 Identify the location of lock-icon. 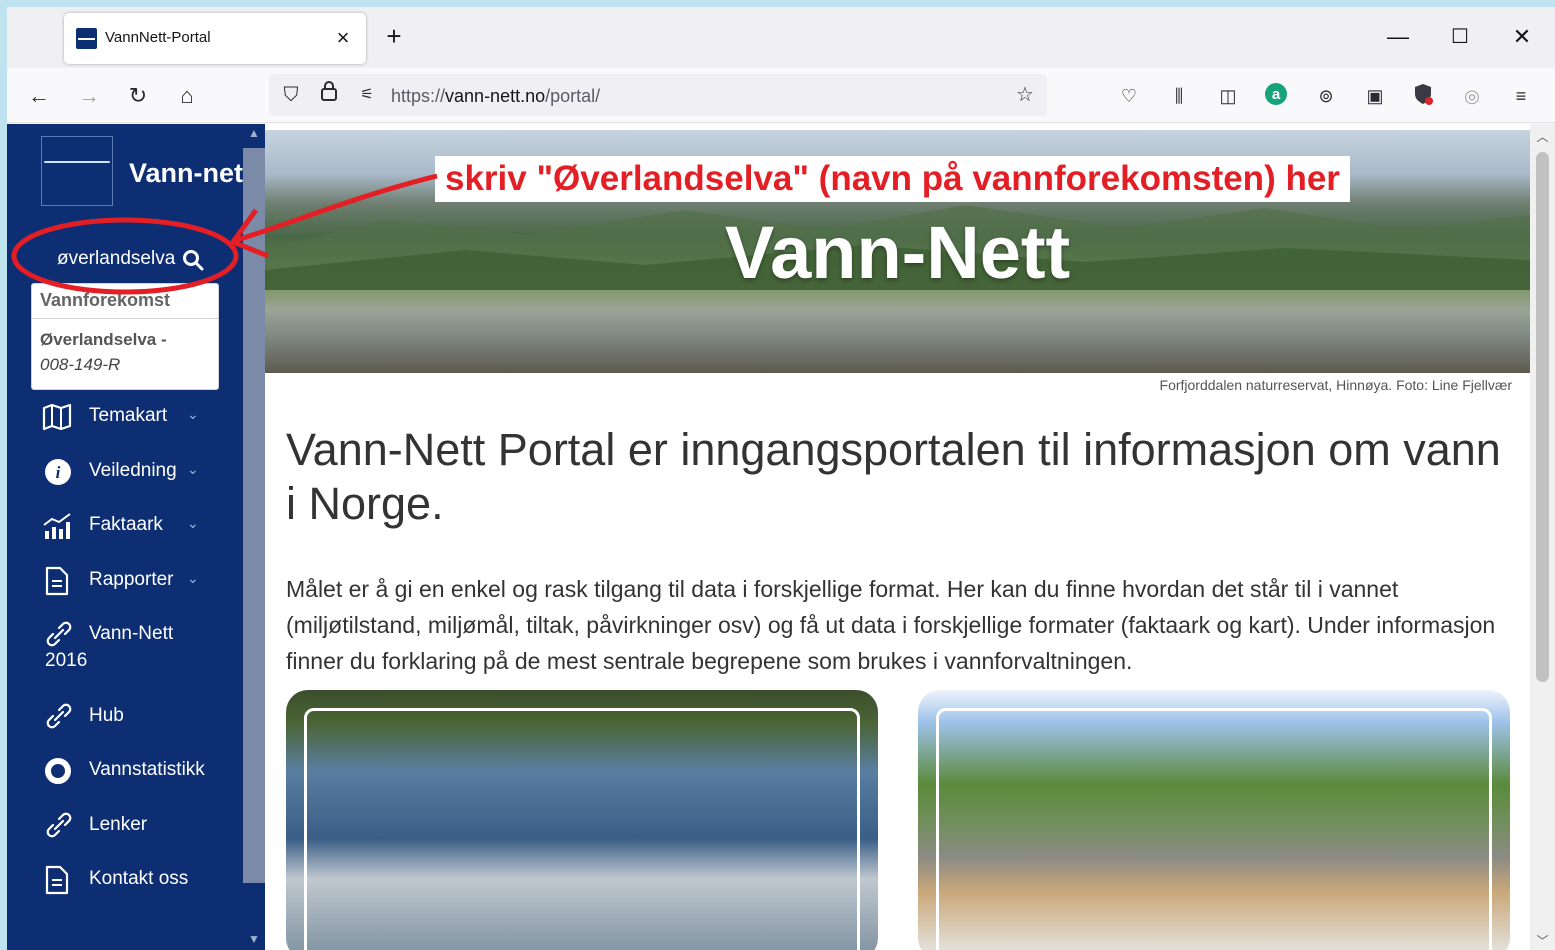
(329, 95).